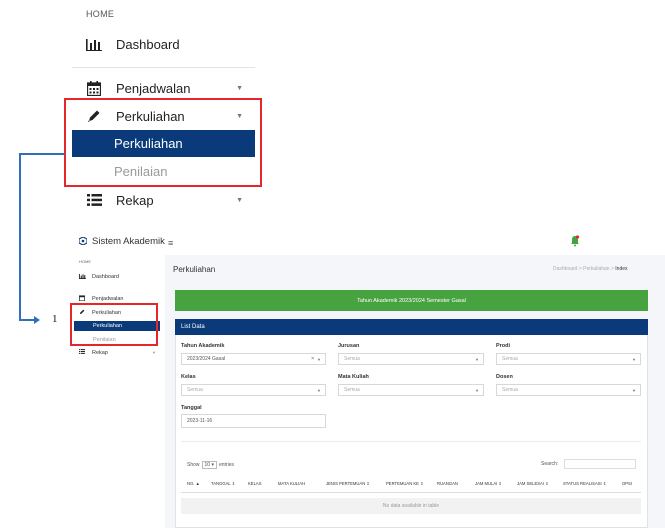 The width and height of the screenshot is (665, 528). I want to click on column-header: JAM MULAI ⇕, so click(488, 483).